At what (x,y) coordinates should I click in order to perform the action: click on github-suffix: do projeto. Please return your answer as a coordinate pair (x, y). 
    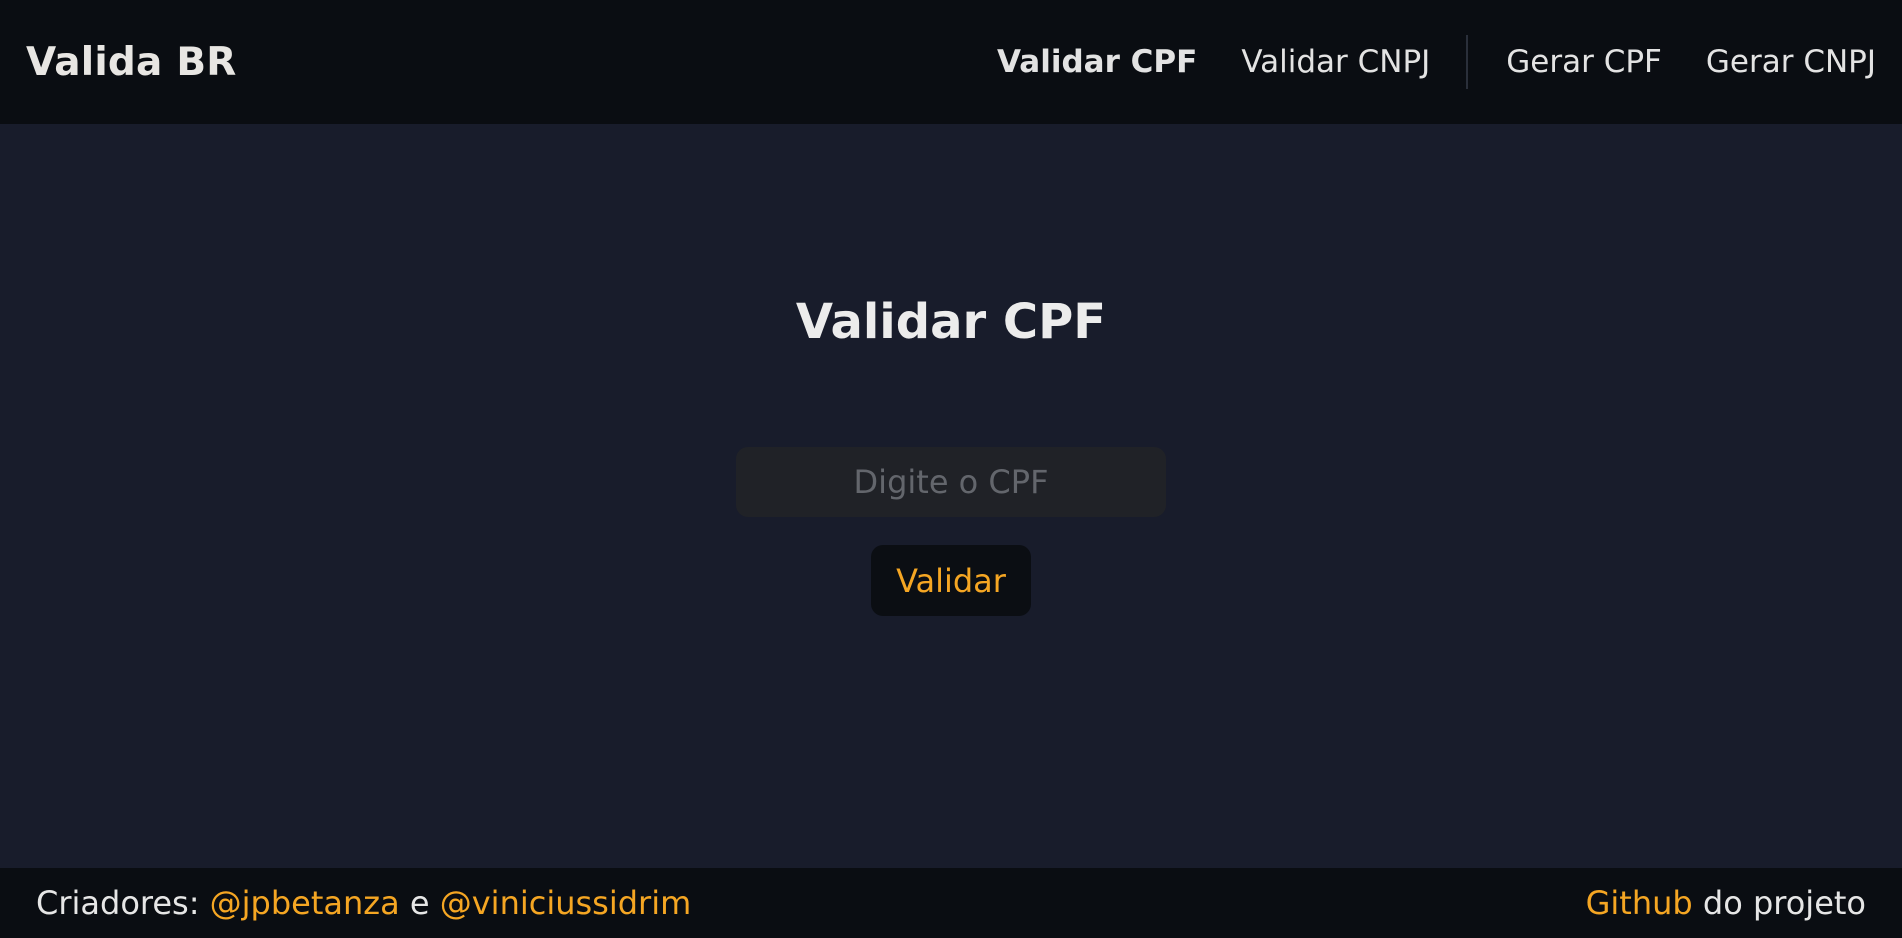
    Looking at the image, I should click on (1779, 903).